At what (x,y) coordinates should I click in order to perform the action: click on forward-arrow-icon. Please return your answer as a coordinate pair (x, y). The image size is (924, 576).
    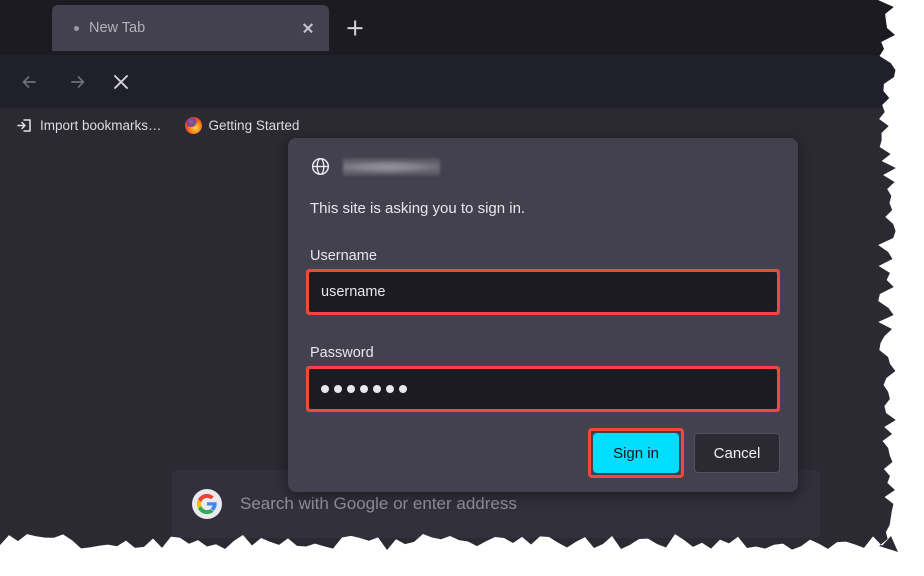
    Looking at the image, I should click on (76, 82).